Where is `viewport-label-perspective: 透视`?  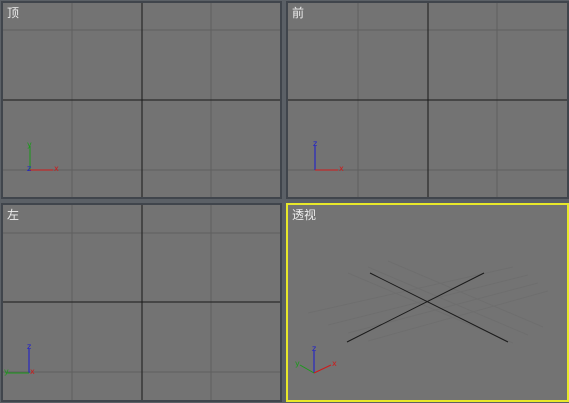
viewport-label-perspective: 透视 is located at coordinates (304, 215).